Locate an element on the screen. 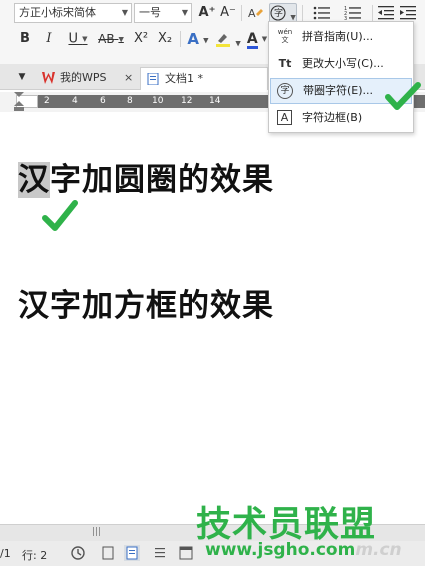 Image resolution: width=425 pixels, height=566 pixels. web-view-icon is located at coordinates (186, 553).